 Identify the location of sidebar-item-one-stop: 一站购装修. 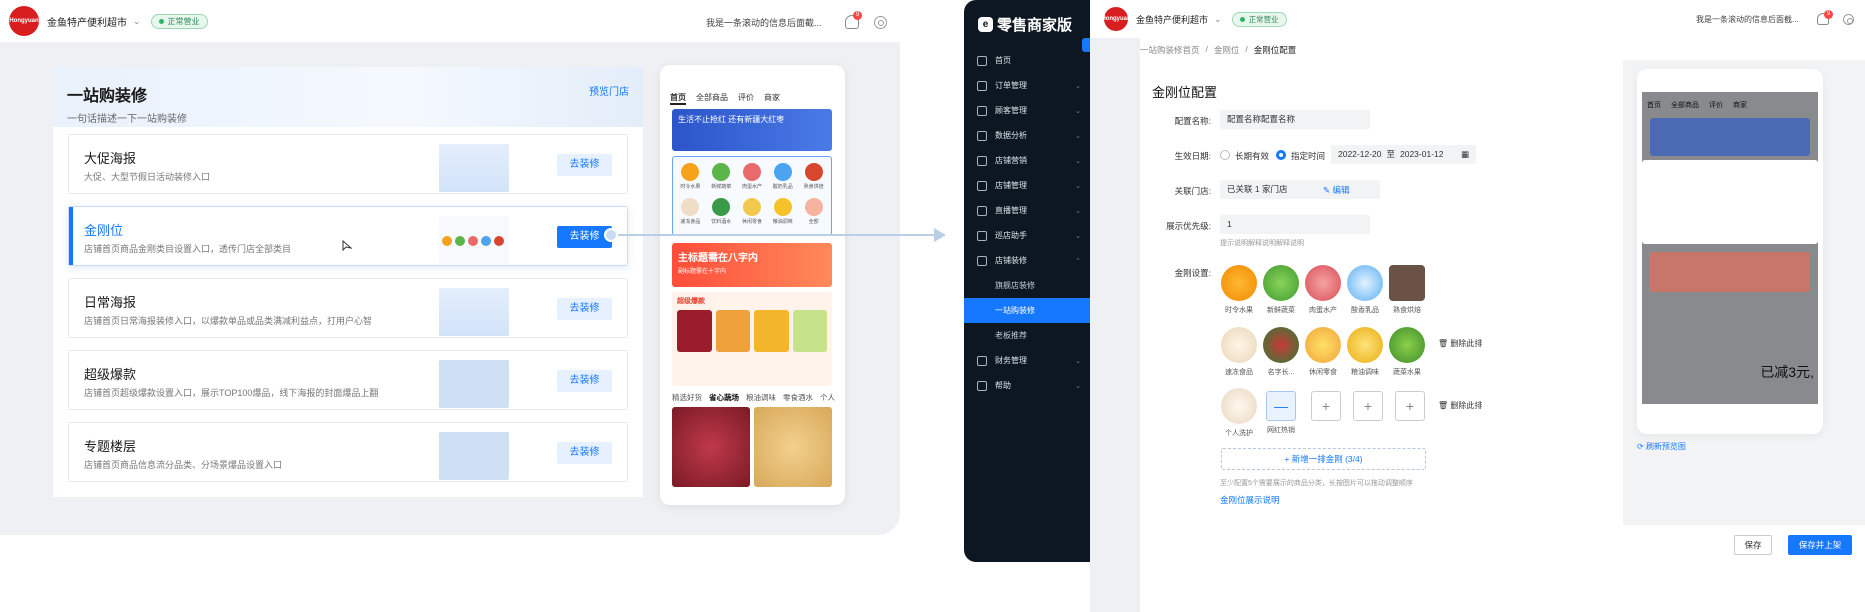
(1027, 310).